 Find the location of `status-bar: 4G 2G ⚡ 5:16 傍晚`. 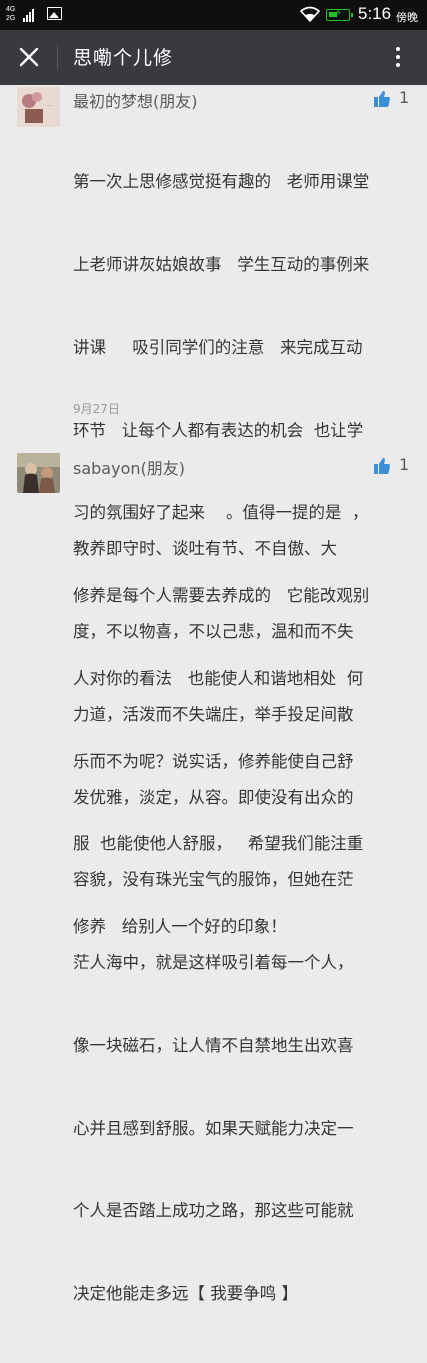

status-bar: 4G 2G ⚡ 5:16 傍晚 is located at coordinates (213, 15).